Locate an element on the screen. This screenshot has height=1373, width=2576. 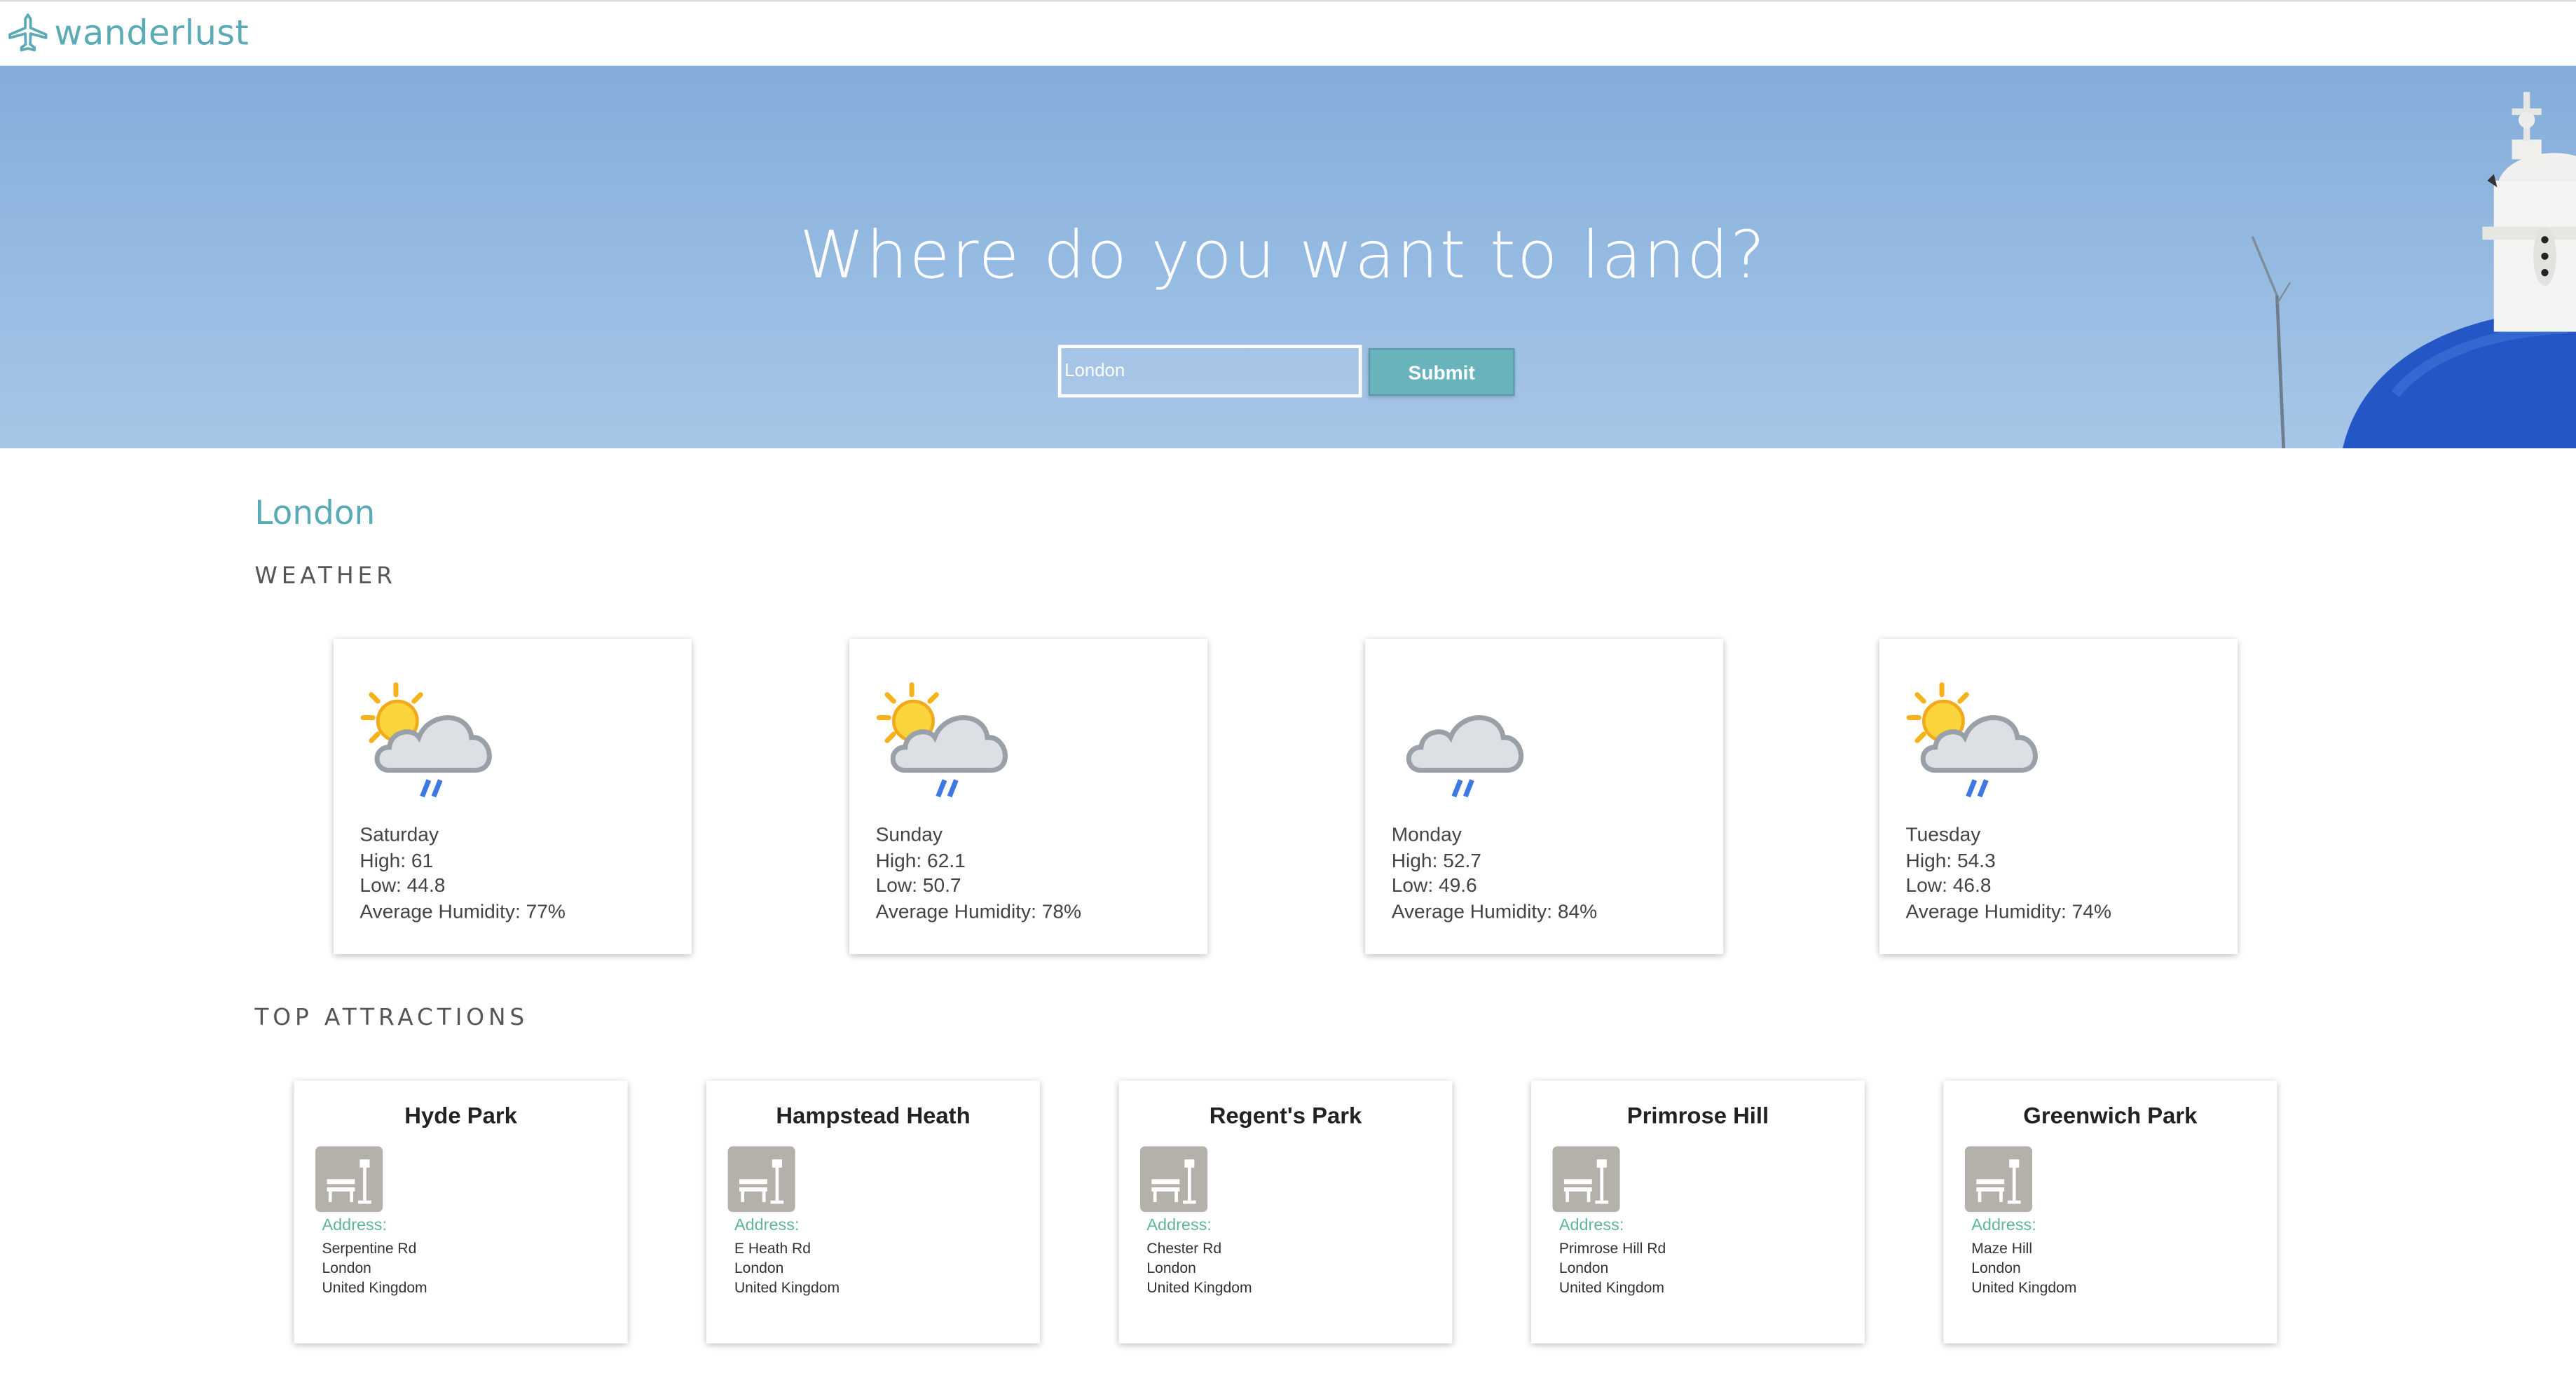
address-text: Primrose Hill Rd London United Kingdom is located at coordinates (1612, 1268).